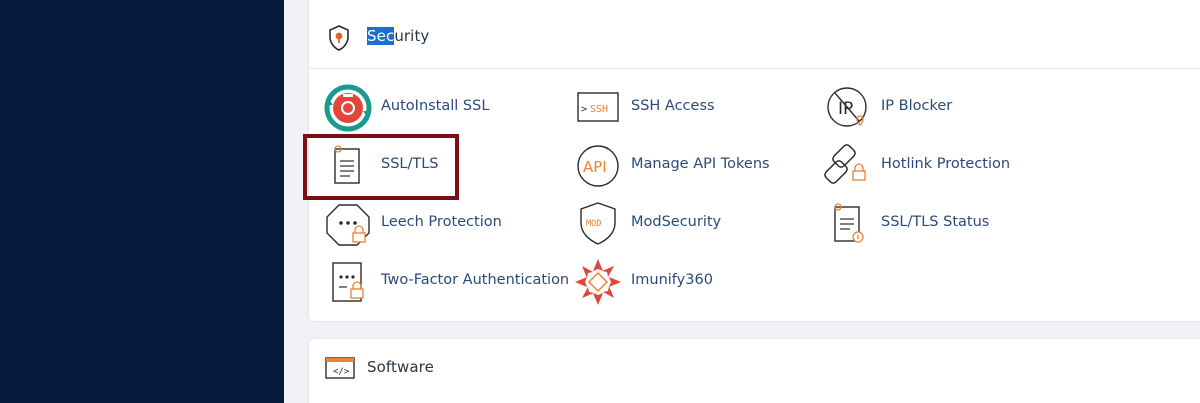 The height and width of the screenshot is (403, 1200). I want to click on software-panel-header: </> Software, so click(754, 371).